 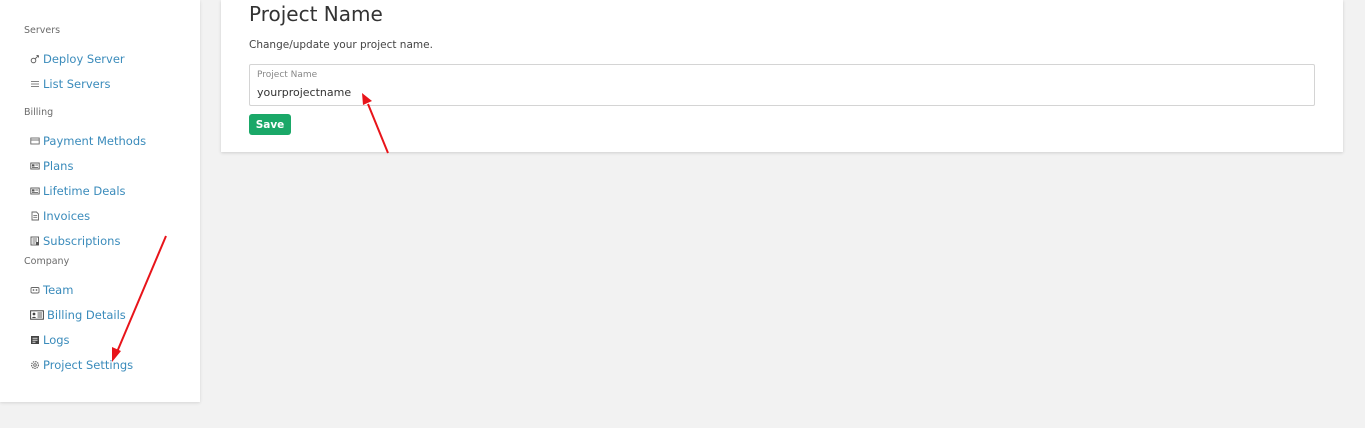 What do you see at coordinates (35, 290) in the screenshot?
I see `team-icon` at bounding box center [35, 290].